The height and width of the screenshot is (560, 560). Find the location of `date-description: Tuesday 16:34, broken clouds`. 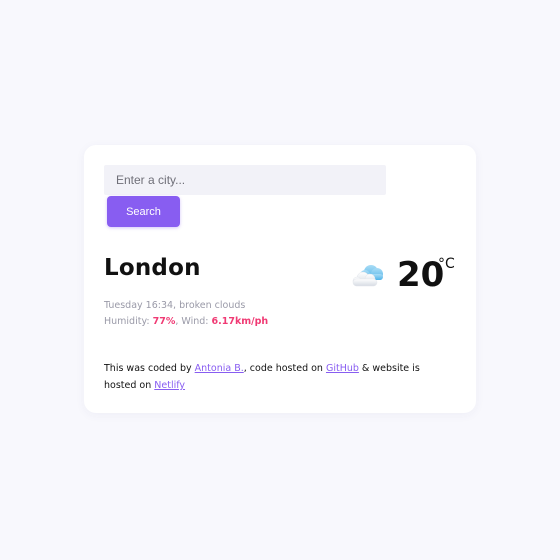

date-description: Tuesday 16:34, broken clouds is located at coordinates (175, 305).